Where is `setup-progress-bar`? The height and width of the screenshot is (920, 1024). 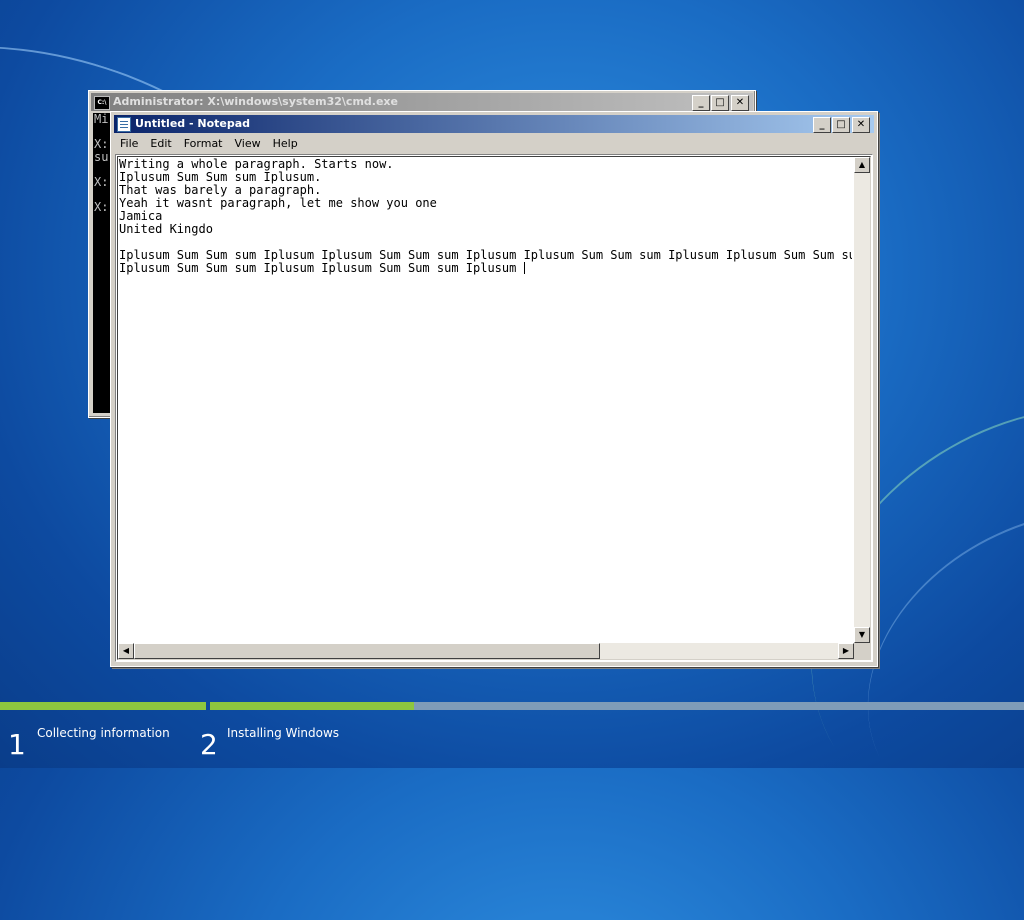
setup-progress-bar is located at coordinates (512, 707).